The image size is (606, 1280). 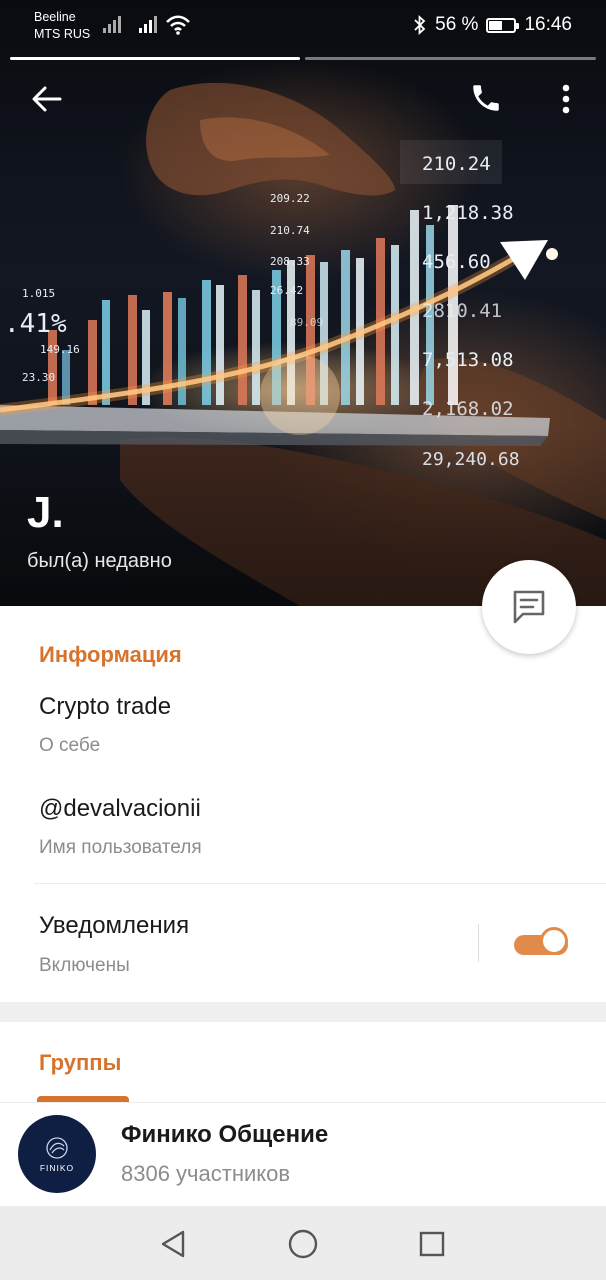 What do you see at coordinates (57, 1167) in the screenshot?
I see `group-avatar-text: FINIKO` at bounding box center [57, 1167].